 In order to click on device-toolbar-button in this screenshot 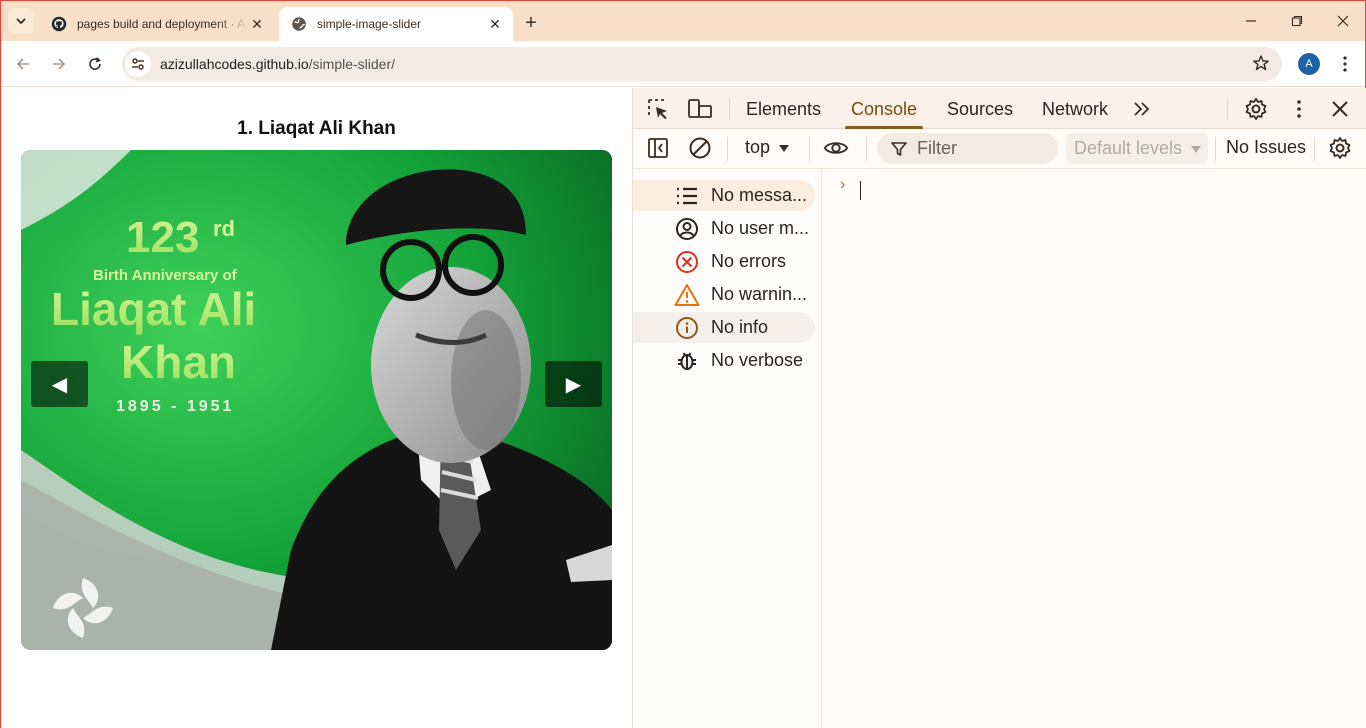, I will do `click(700, 109)`.